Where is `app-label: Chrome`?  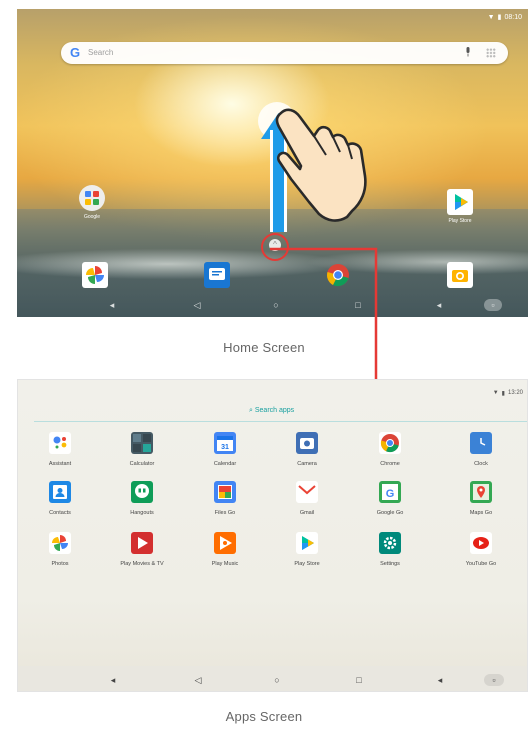 app-label: Chrome is located at coordinates (390, 464).